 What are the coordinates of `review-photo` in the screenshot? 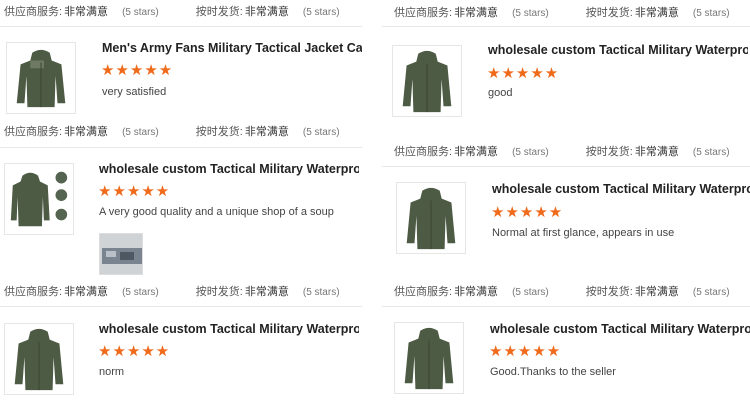 It's located at (121, 254).